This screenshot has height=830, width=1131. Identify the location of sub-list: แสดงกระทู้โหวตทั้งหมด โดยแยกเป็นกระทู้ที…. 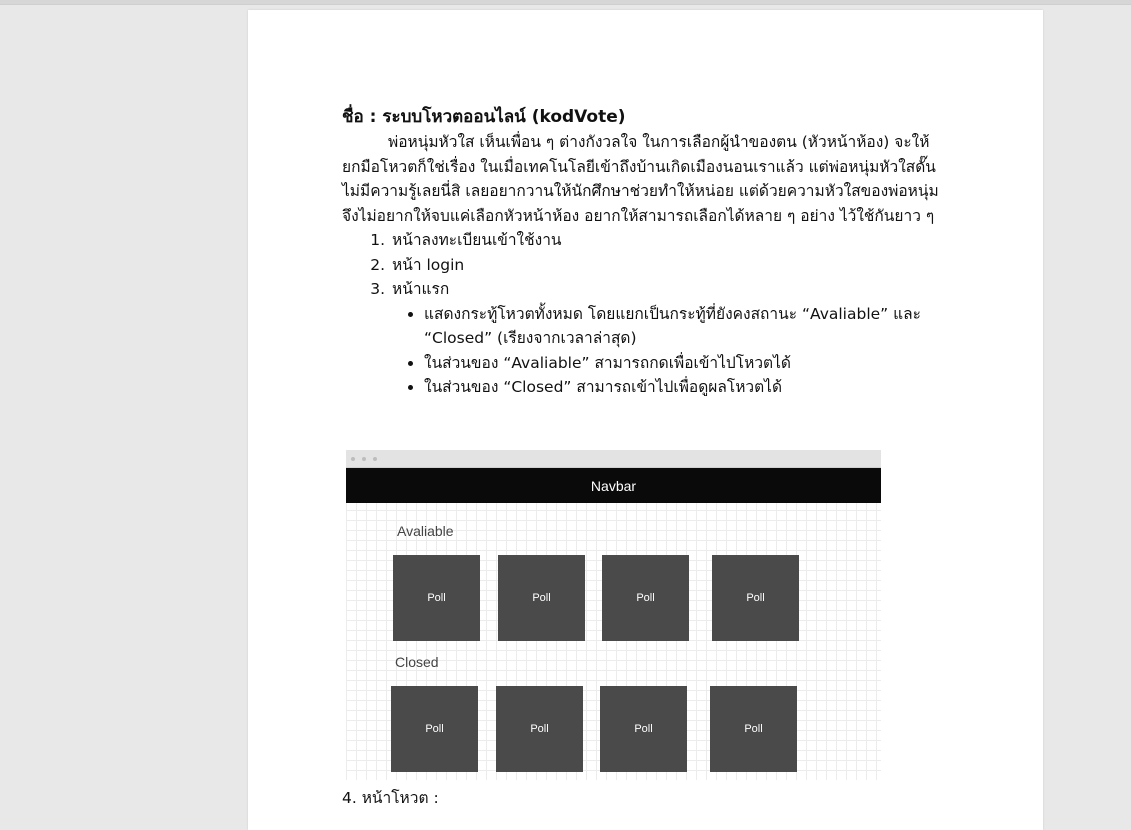
(672, 351).